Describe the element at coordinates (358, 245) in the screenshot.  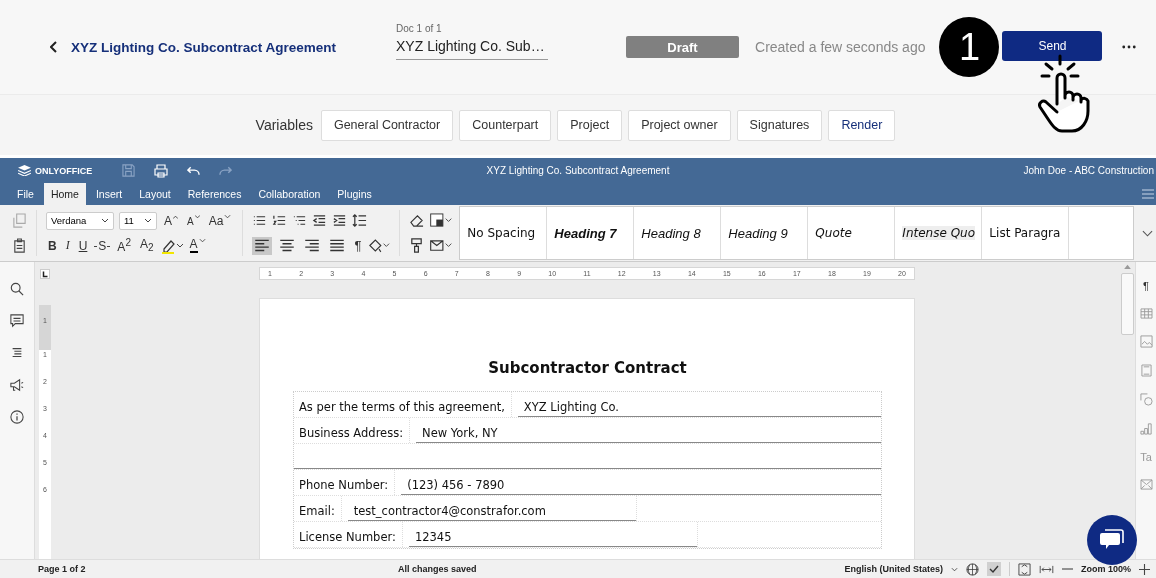
I see `nonprinting-button: ¶` at that location.